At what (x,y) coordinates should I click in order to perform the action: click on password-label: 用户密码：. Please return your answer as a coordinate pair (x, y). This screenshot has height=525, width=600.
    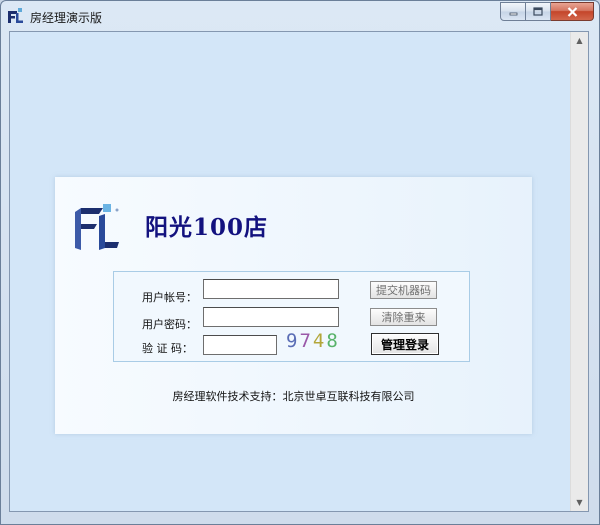
    Looking at the image, I should click on (169, 324).